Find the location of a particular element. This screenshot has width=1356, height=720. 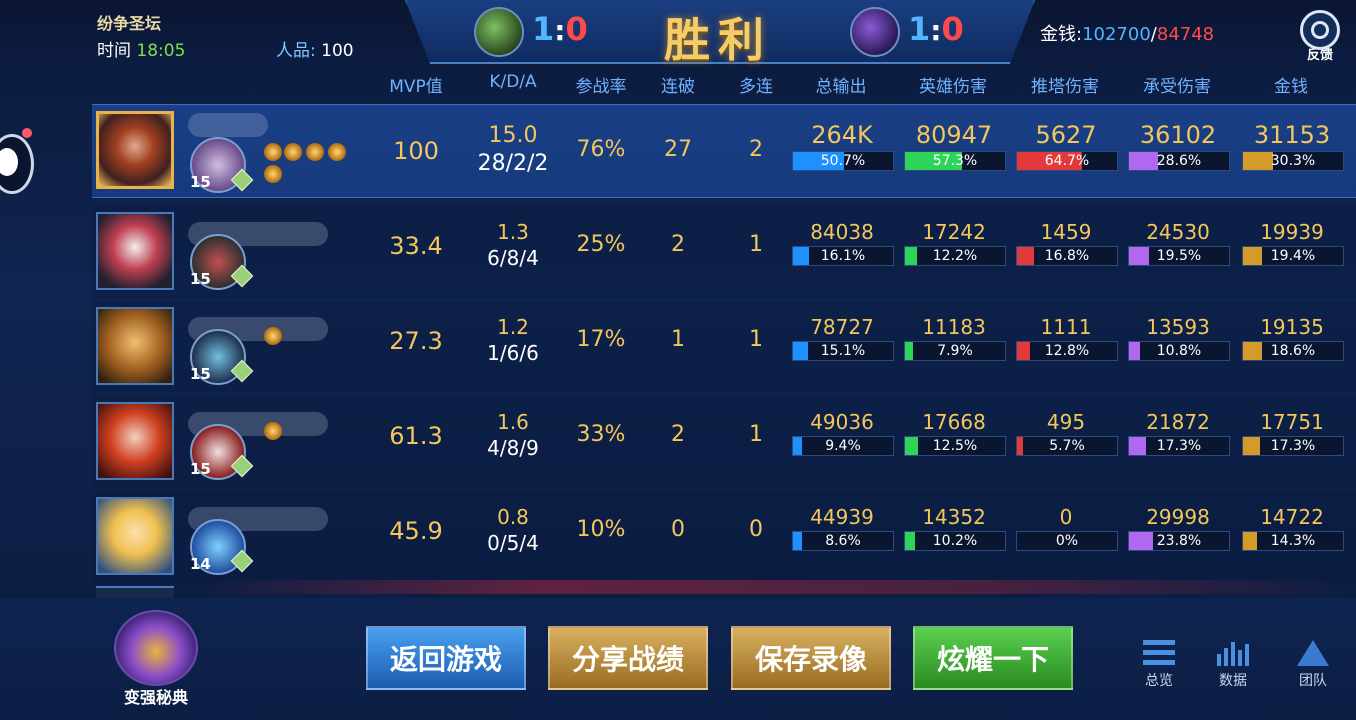

left-score: 1:0 is located at coordinates (560, 29).